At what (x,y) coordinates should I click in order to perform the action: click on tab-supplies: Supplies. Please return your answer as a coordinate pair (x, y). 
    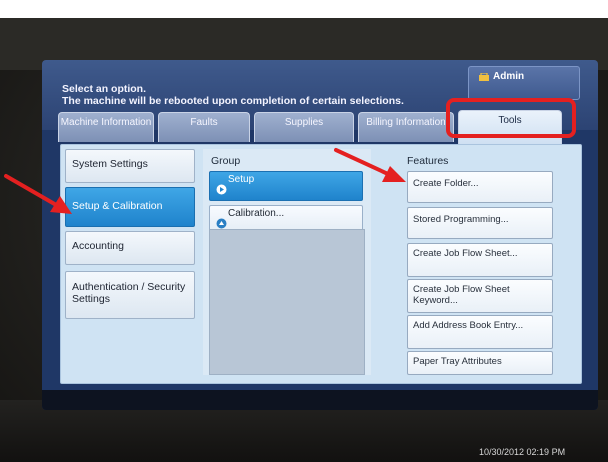
    Looking at the image, I should click on (304, 127).